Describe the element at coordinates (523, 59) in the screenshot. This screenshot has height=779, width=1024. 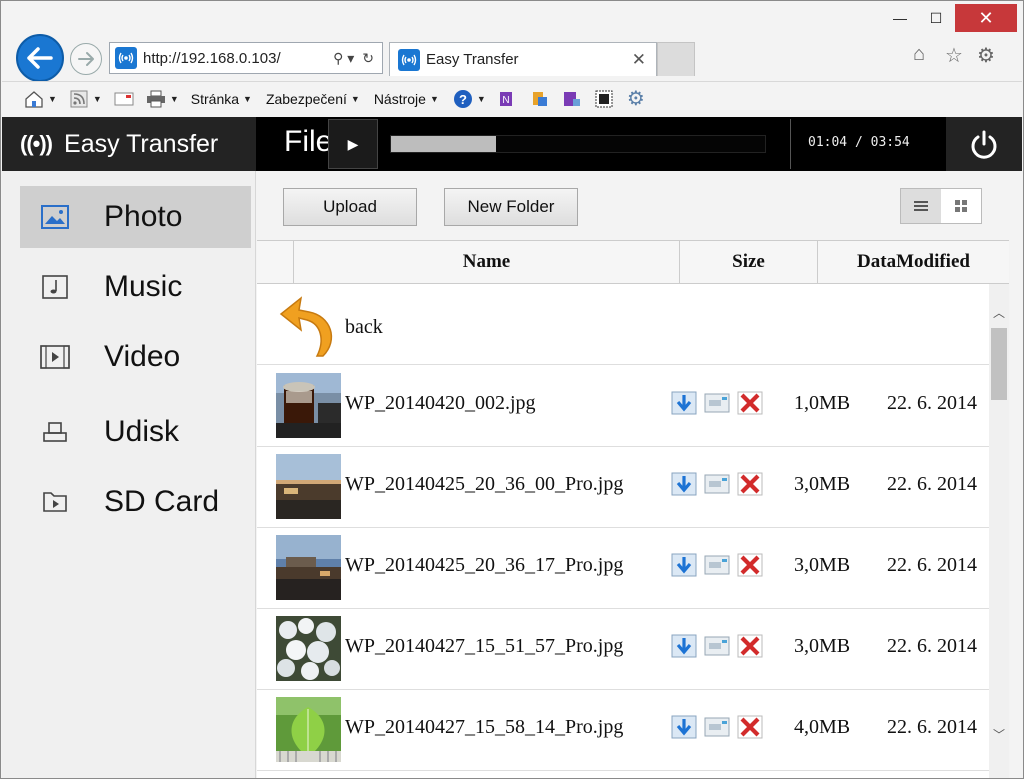
I see `tab-easy-transfer: Easy Transfer ✕` at that location.